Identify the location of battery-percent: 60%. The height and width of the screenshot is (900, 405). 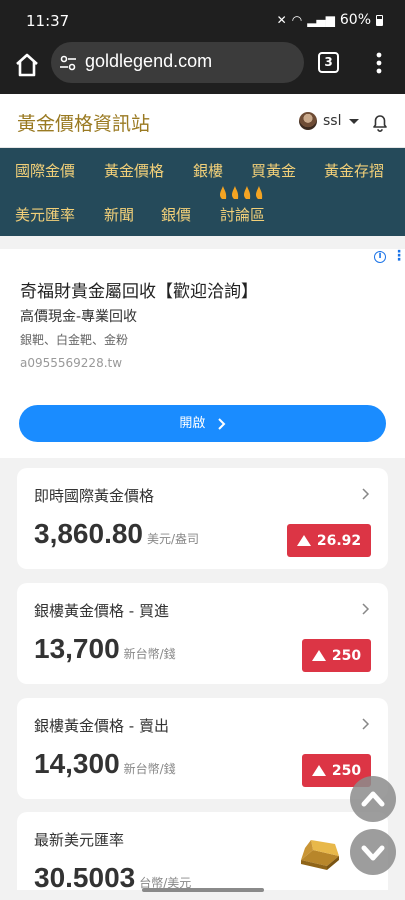
(355, 20).